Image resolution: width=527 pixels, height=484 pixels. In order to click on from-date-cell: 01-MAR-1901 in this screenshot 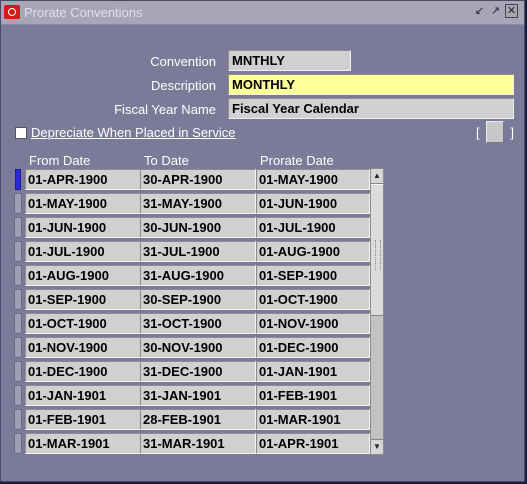, I will do `click(87, 443)`.